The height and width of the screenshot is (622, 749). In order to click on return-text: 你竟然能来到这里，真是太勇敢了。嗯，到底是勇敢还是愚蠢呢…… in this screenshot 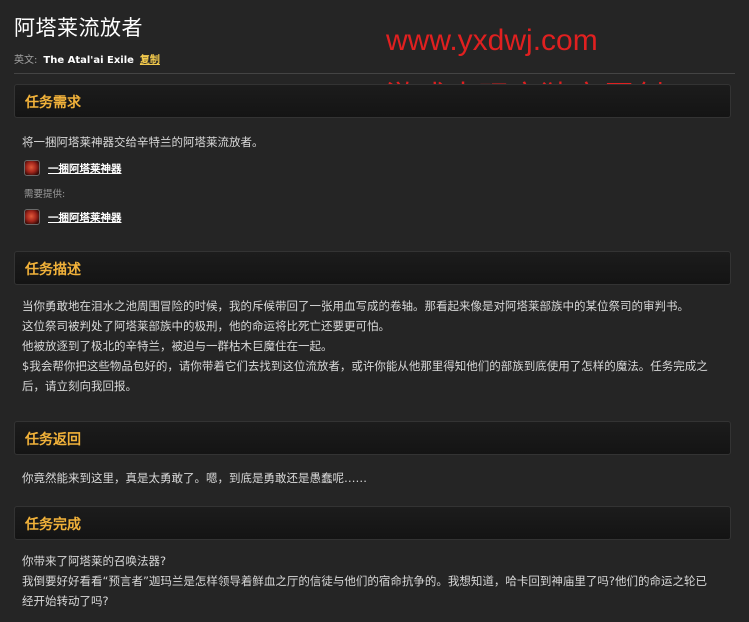, I will do `click(194, 478)`.